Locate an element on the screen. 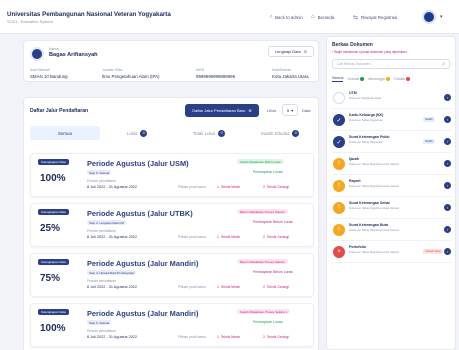 The height and width of the screenshot is (350, 459). check-icon: ✓ is located at coordinates (339, 120).